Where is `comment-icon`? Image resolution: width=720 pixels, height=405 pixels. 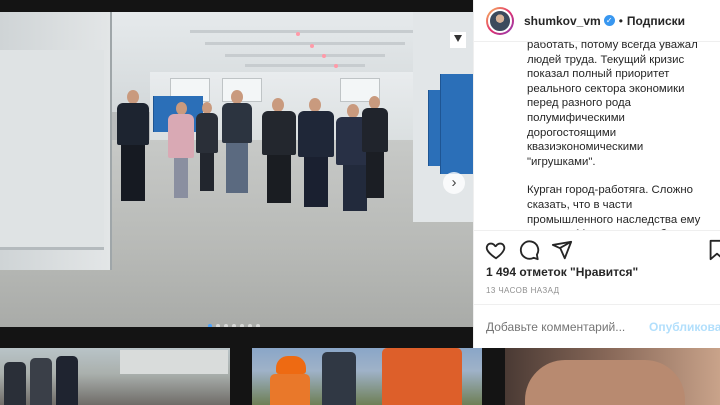 comment-icon is located at coordinates (529, 250).